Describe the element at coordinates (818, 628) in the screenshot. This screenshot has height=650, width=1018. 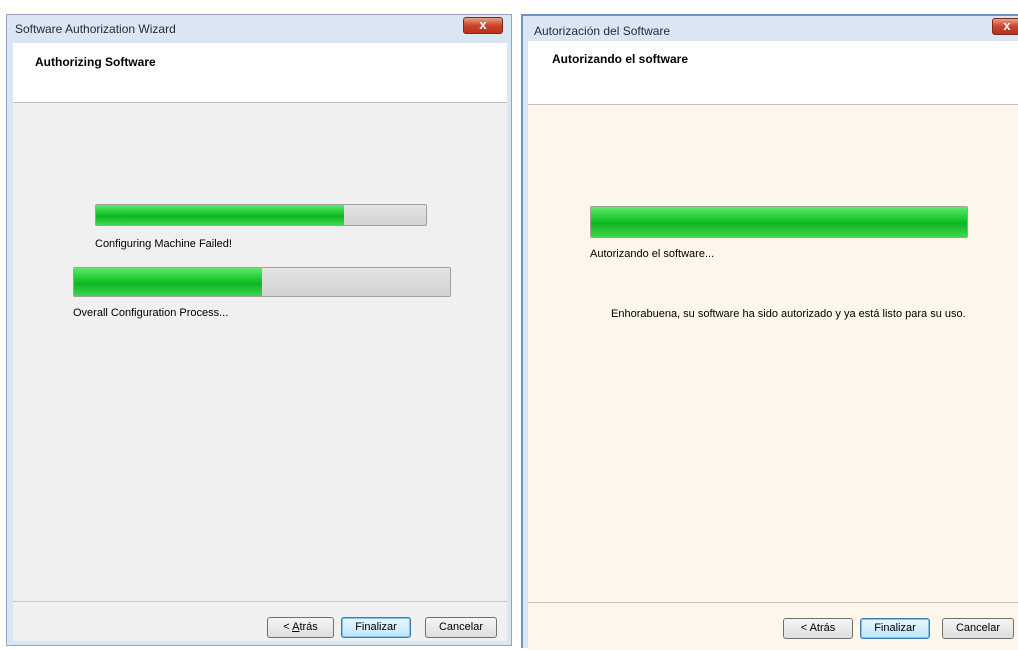
I see `right-back-button: < Atrás` at that location.